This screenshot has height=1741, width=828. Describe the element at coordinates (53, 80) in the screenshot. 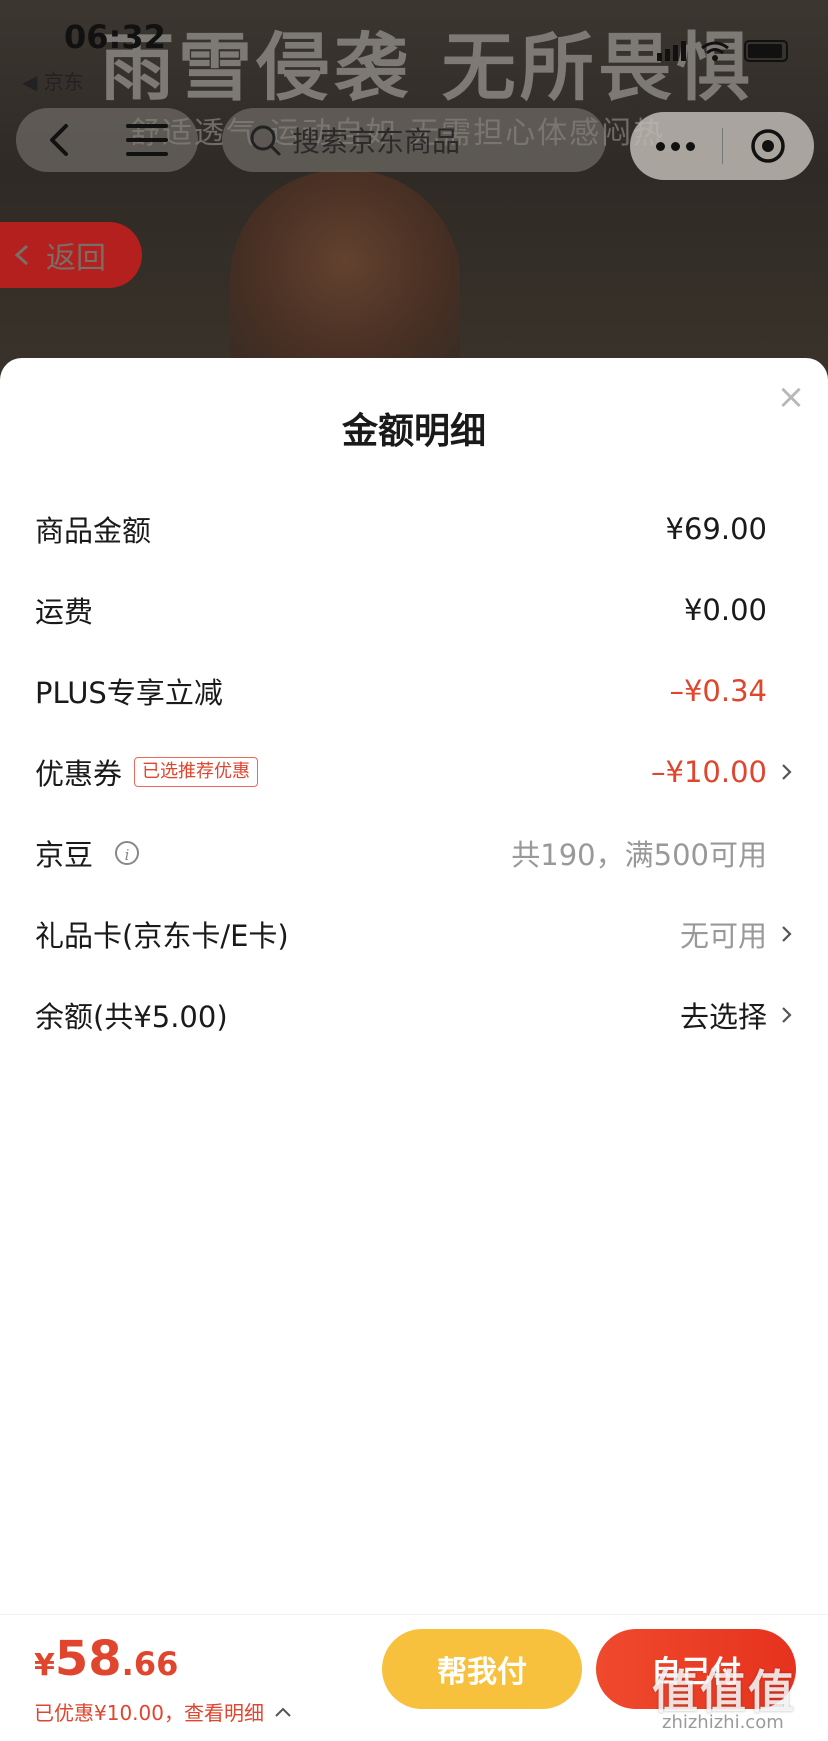

I see `status-back-app: ◀ 京东` at that location.